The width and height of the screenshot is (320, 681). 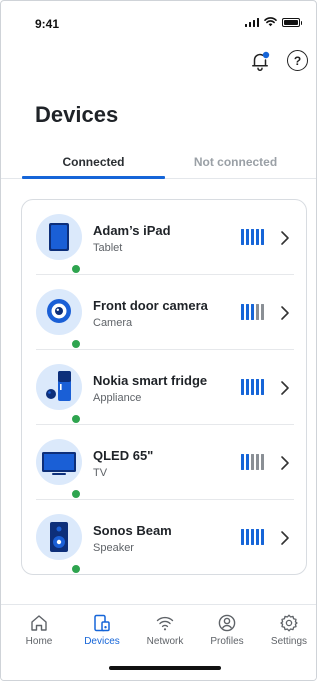 What do you see at coordinates (102, 623) in the screenshot?
I see `devices-icon` at bounding box center [102, 623].